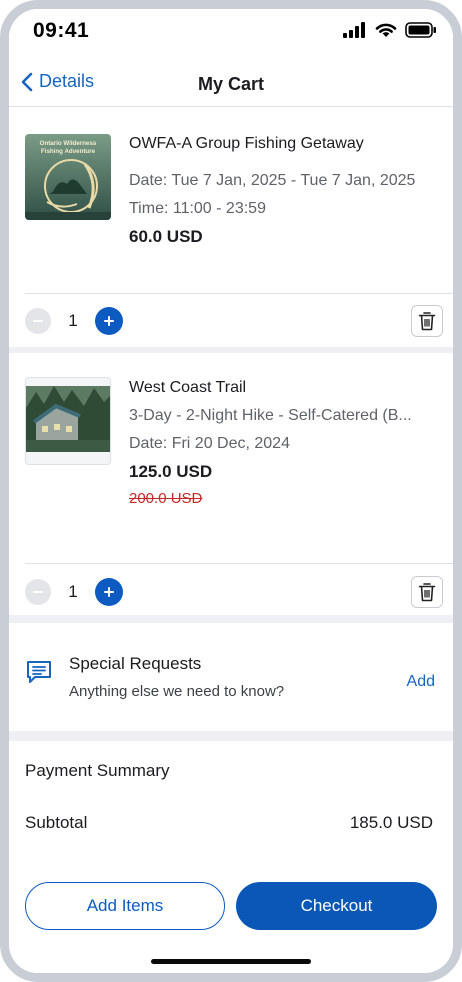  What do you see at coordinates (354, 30) in the screenshot?
I see `cellular-signal-icon` at bounding box center [354, 30].